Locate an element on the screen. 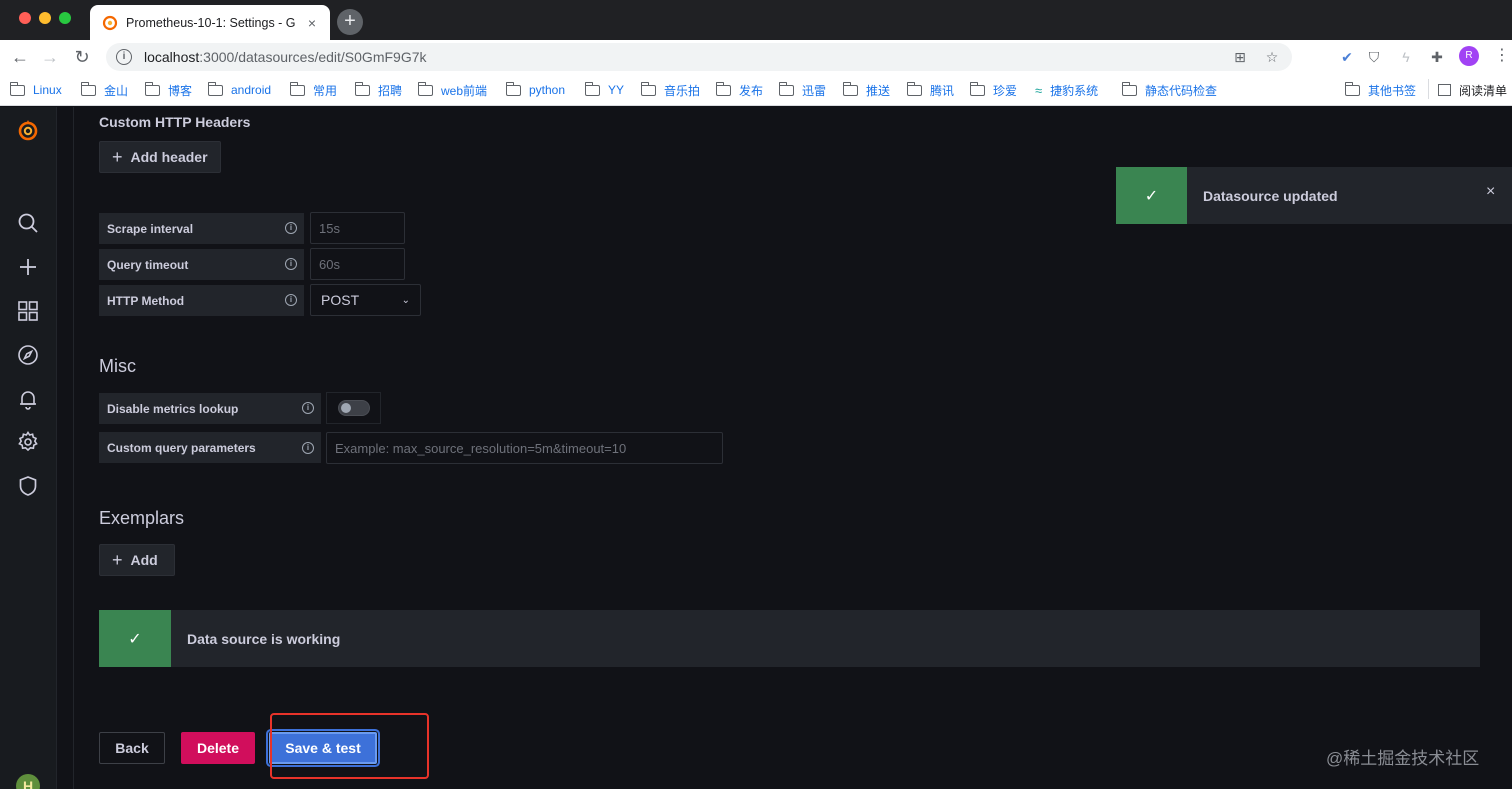  close-icon: × is located at coordinates (1490, 192).